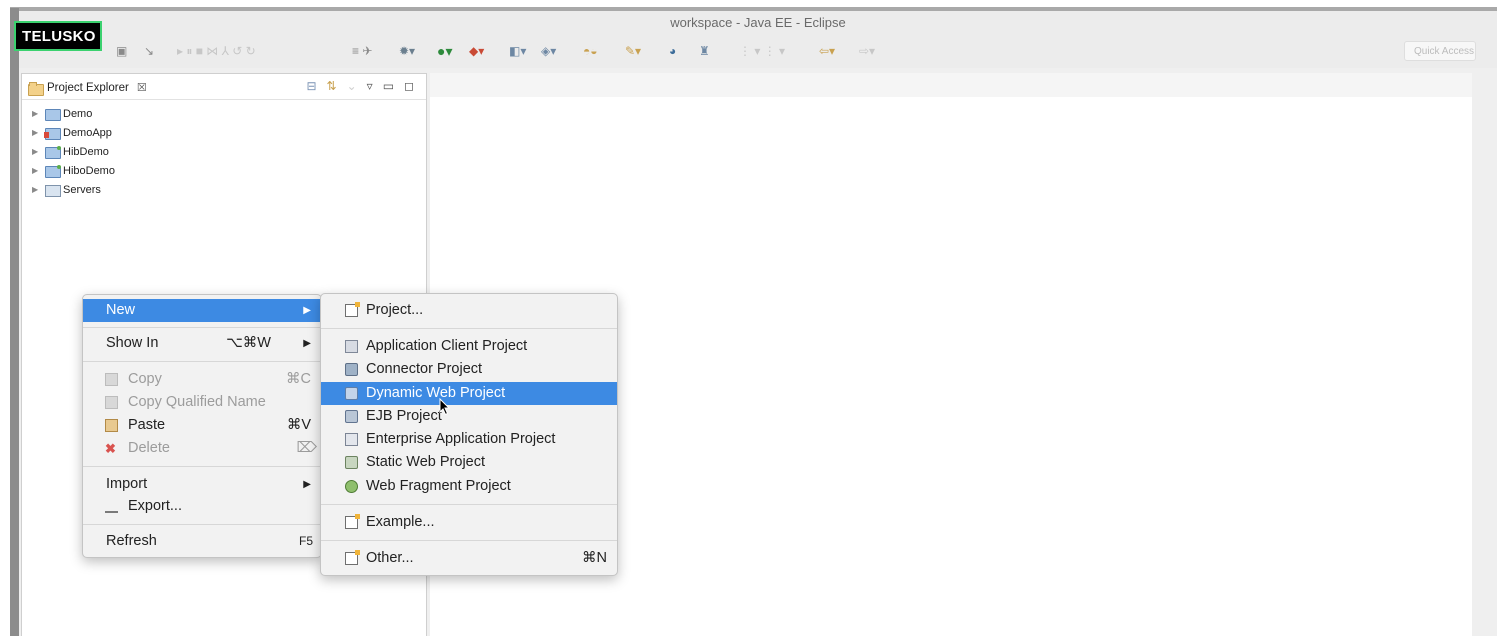  Describe the element at coordinates (672, 51) in the screenshot. I see `globe-icon: ◕` at that location.